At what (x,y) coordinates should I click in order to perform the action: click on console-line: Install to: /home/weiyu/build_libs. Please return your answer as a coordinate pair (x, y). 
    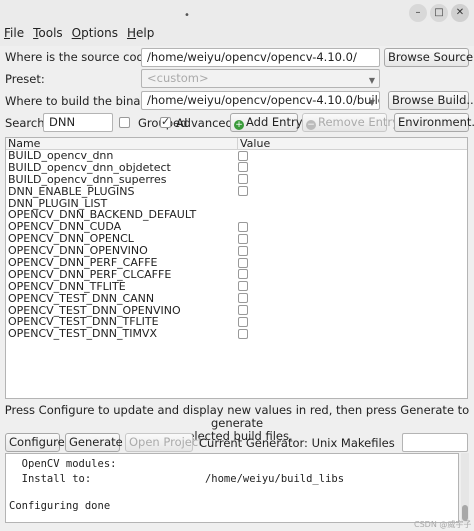
    Looking at the image, I should click on (177, 479).